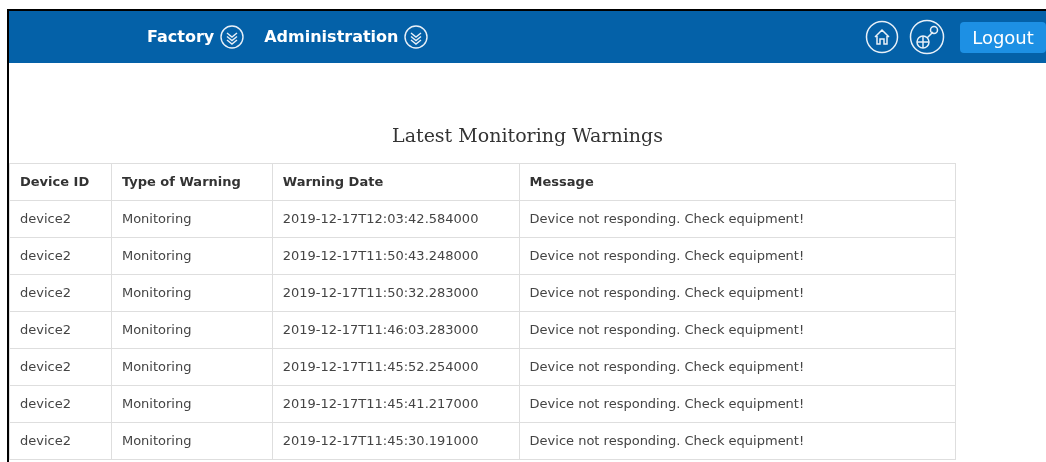 The width and height of the screenshot is (1046, 462). What do you see at coordinates (396, 256) in the screenshot?
I see `table-cell: 2019-12-17T11:50:43.248000` at bounding box center [396, 256].